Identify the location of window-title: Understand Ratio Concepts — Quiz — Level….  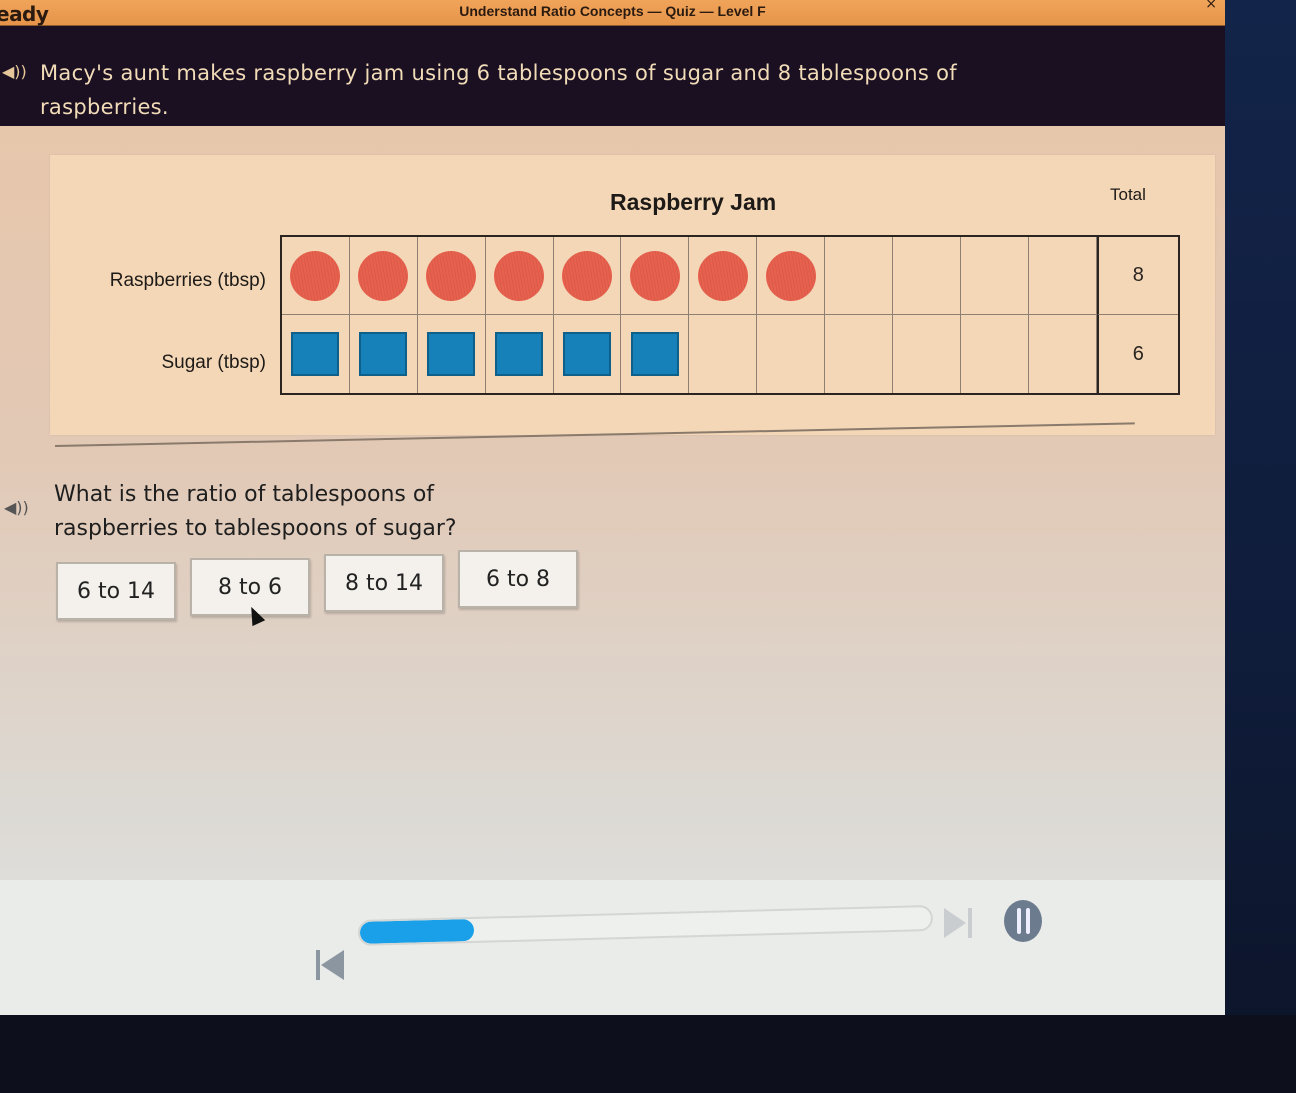
(612, 11).